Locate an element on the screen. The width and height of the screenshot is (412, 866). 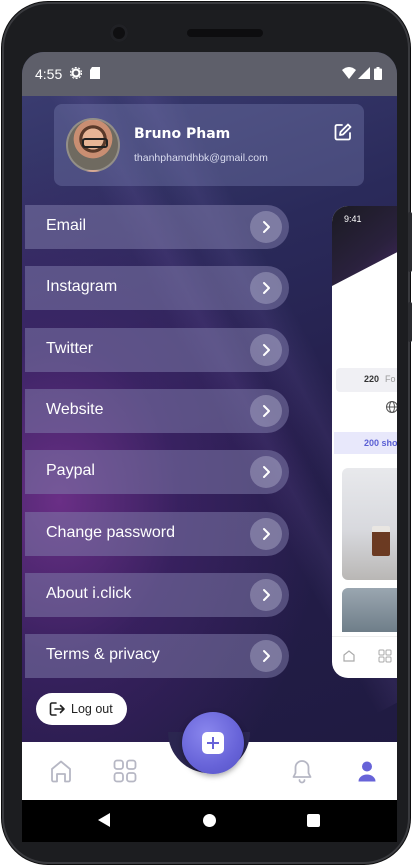
profile-name: Bruno Pham is located at coordinates (182, 134).